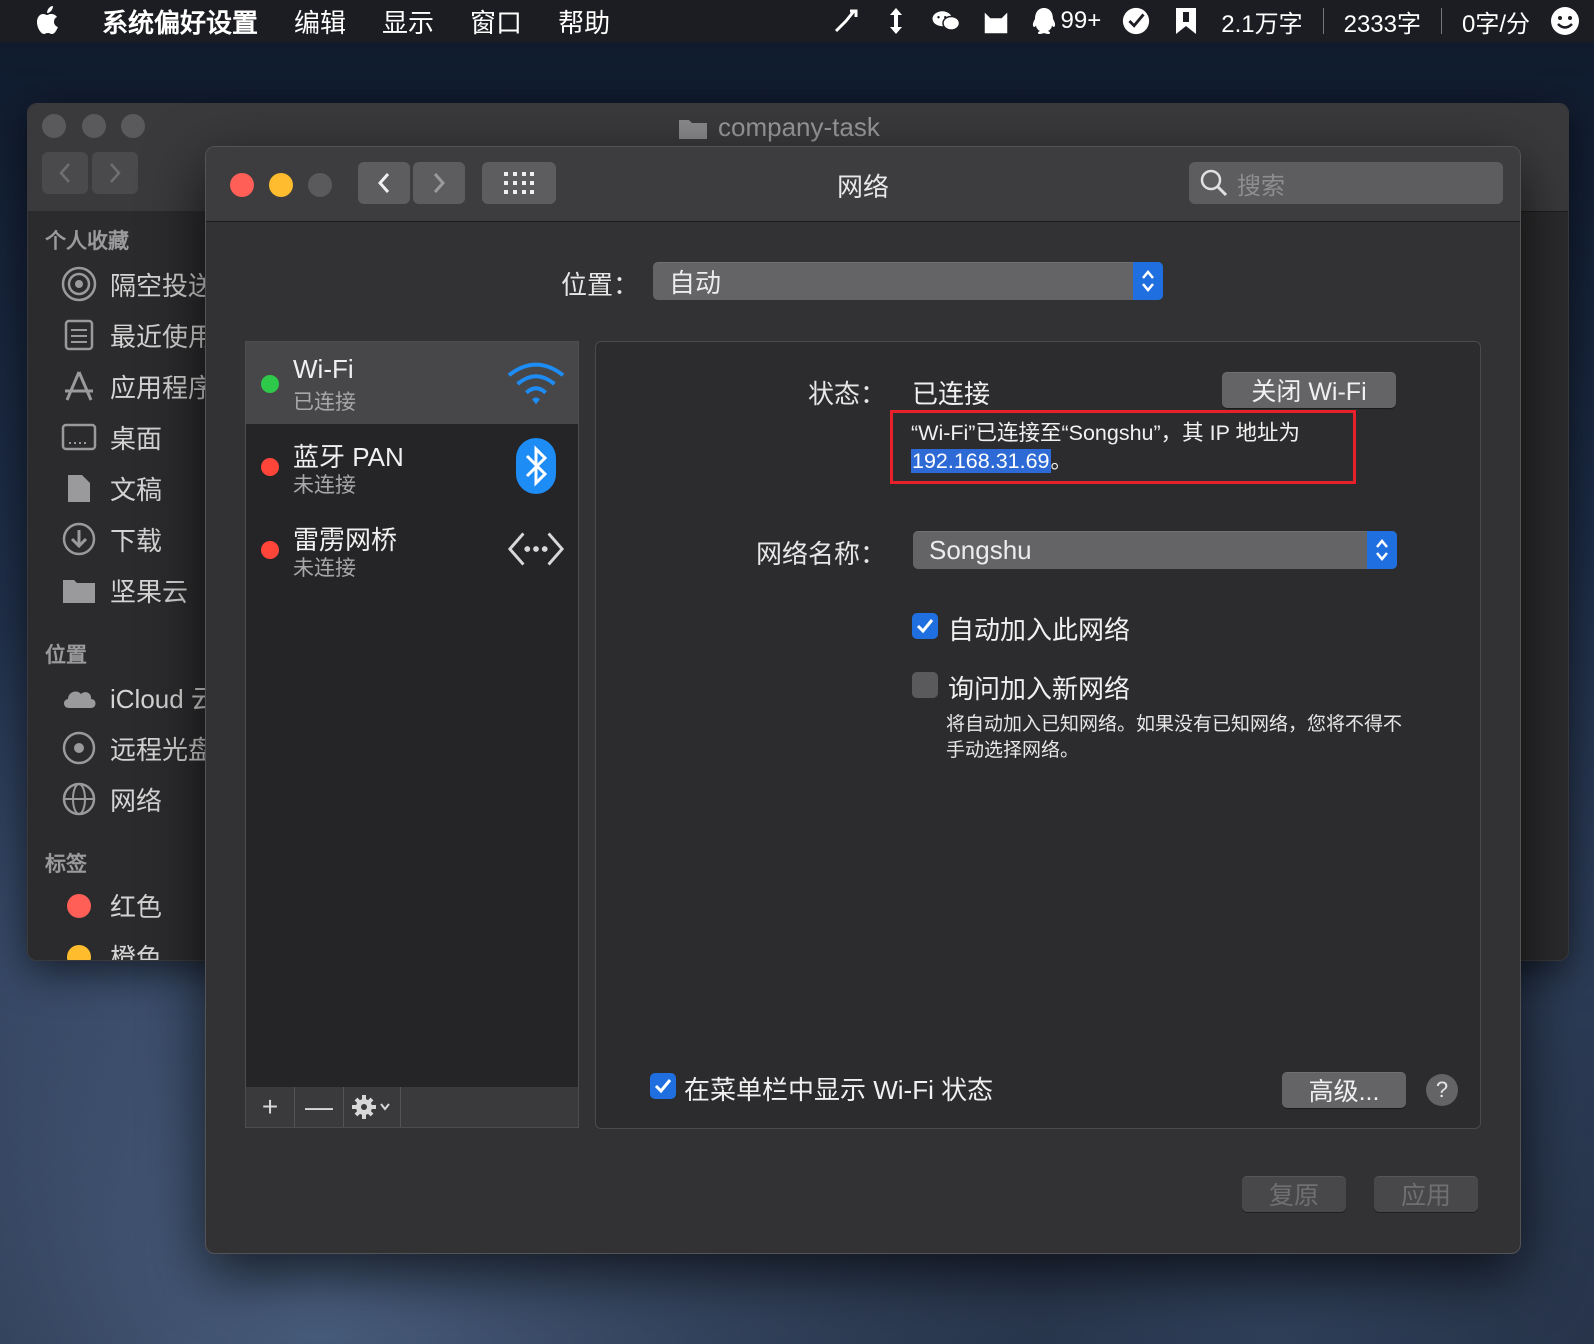 This screenshot has width=1594, height=1344. Describe the element at coordinates (65, 173) in the screenshot. I see `finder-back-button` at that location.